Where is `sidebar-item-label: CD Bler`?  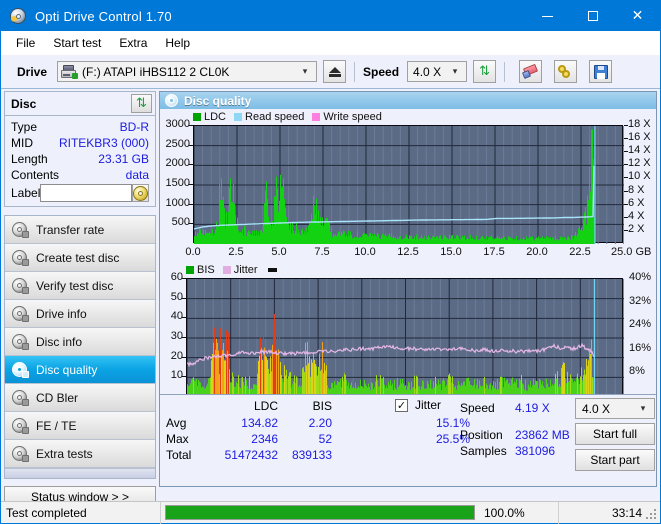 sidebar-item-label: CD Bler is located at coordinates (57, 397).